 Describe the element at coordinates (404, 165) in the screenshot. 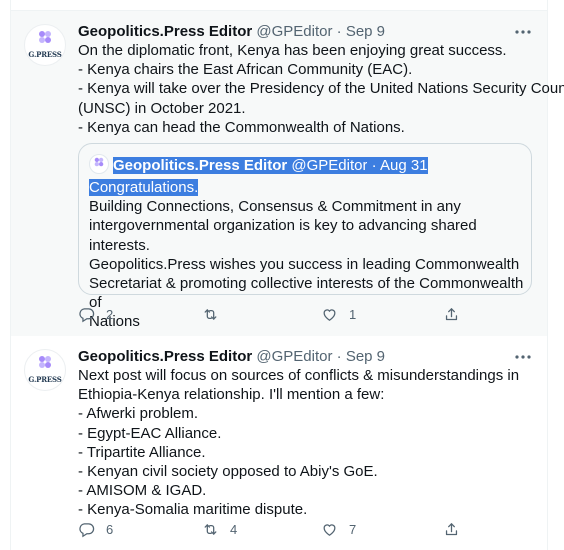

I see `quoted-tweet-date: Aug 31` at that location.